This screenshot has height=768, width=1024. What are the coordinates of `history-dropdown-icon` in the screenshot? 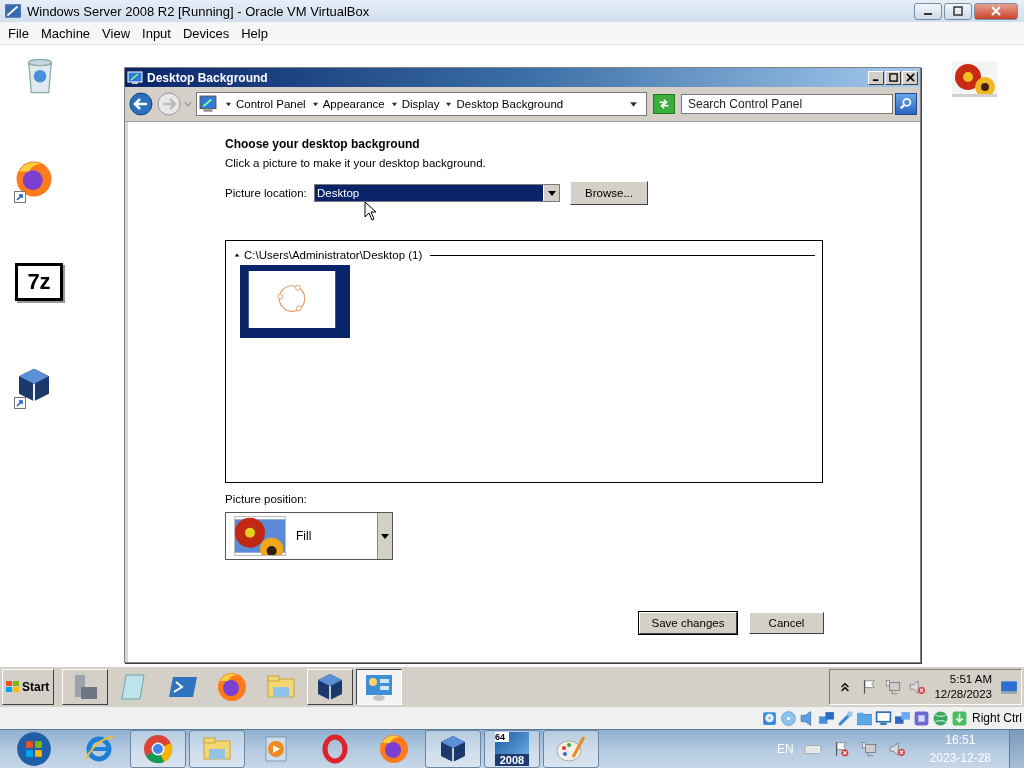 It's located at (188, 104).